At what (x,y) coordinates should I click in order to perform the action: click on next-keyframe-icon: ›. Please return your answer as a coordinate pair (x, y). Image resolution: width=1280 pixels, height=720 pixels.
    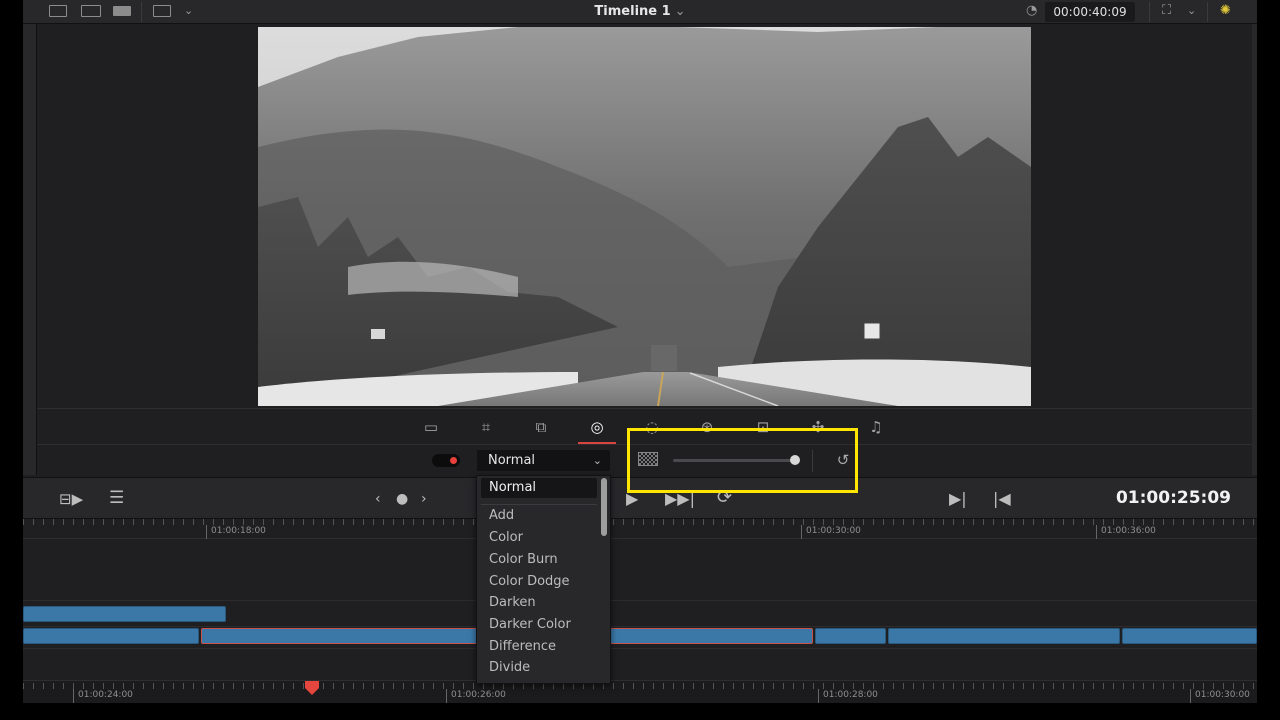
    Looking at the image, I should click on (424, 499).